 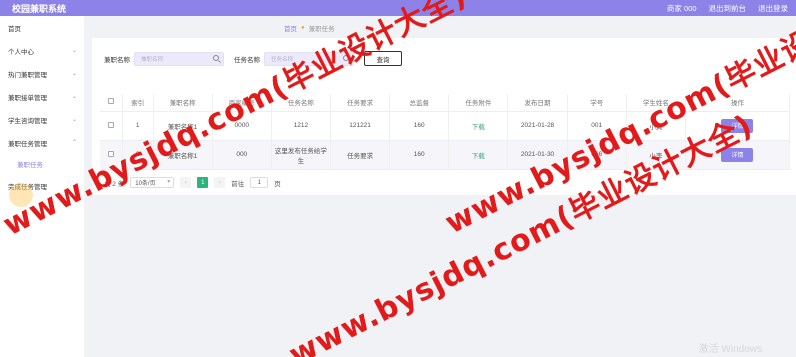 What do you see at coordinates (220, 182) in the screenshot?
I see `next-page-button: ›` at bounding box center [220, 182].